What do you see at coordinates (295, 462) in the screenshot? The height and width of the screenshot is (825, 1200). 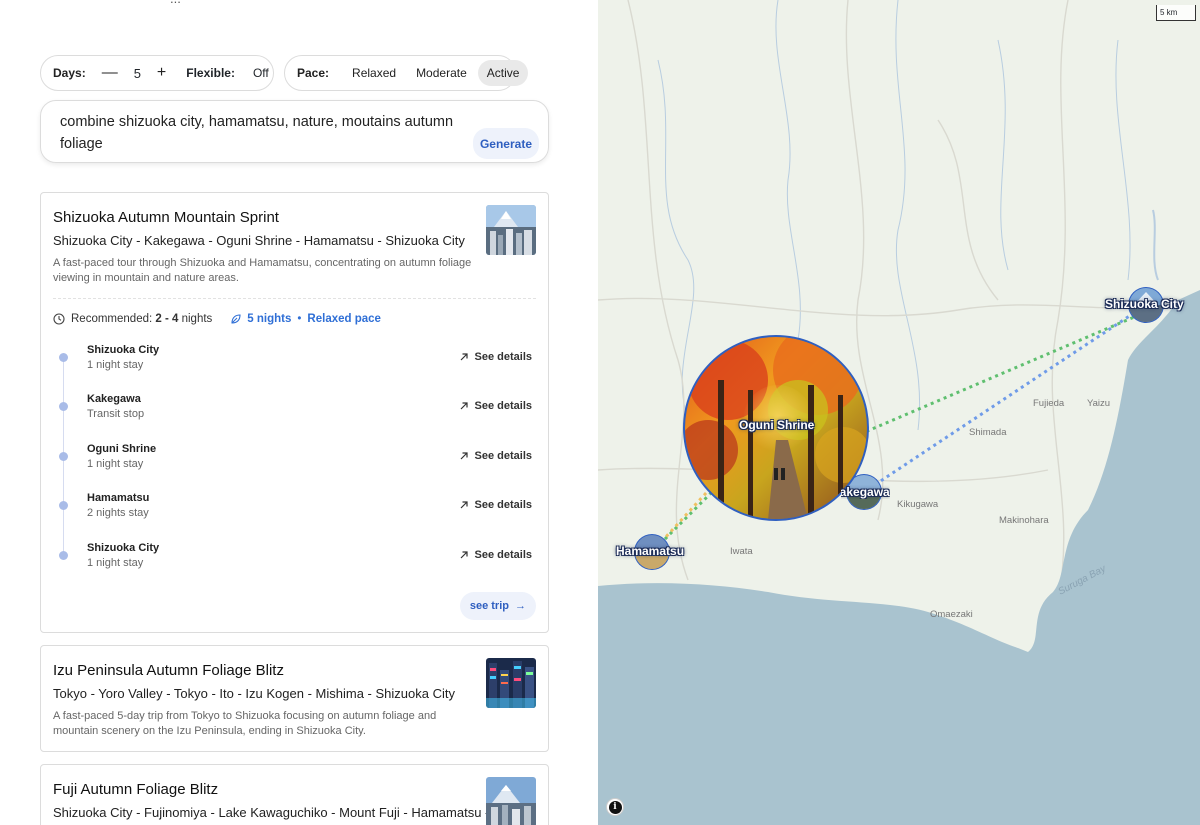 I see `list-item: Oguni Shrine 1 night stay See details` at bounding box center [295, 462].